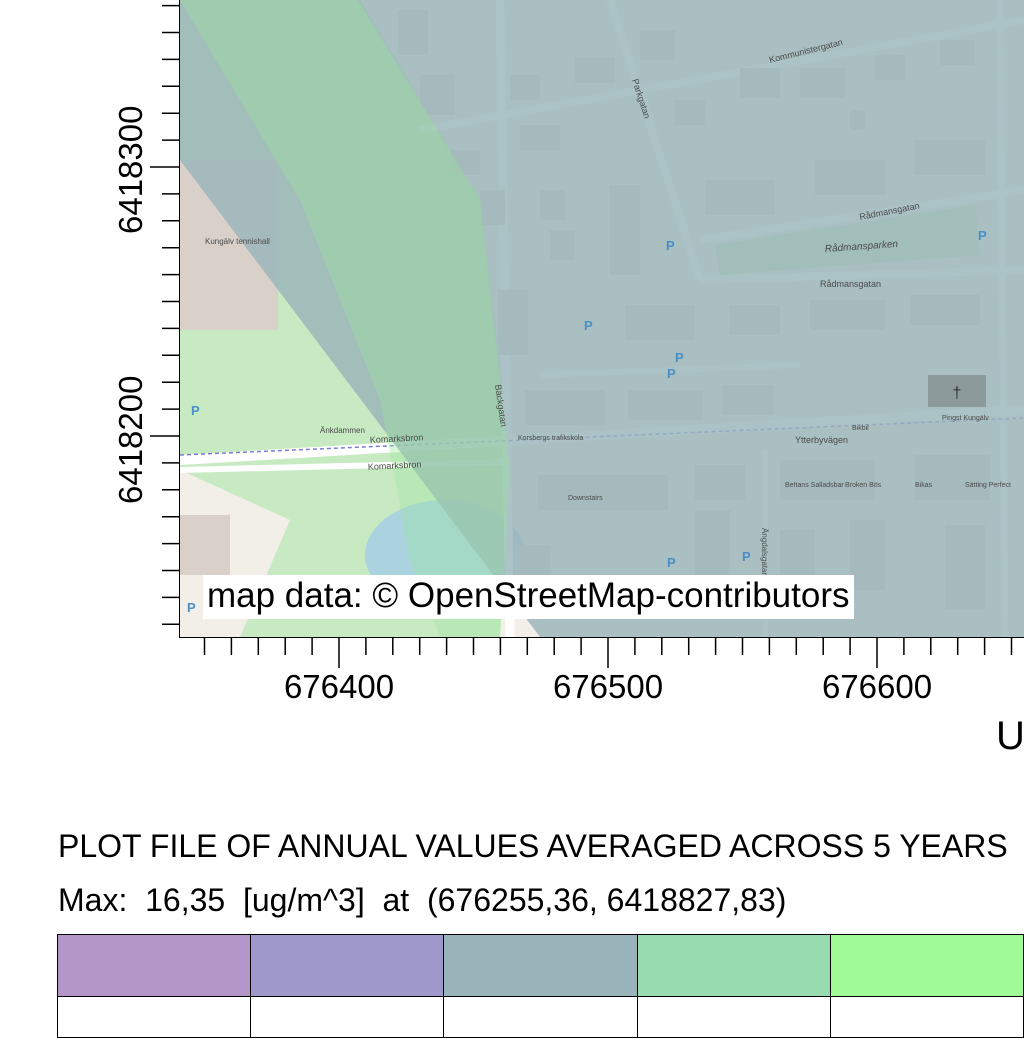  I want to click on x-tick-label: 676500, so click(608, 686).